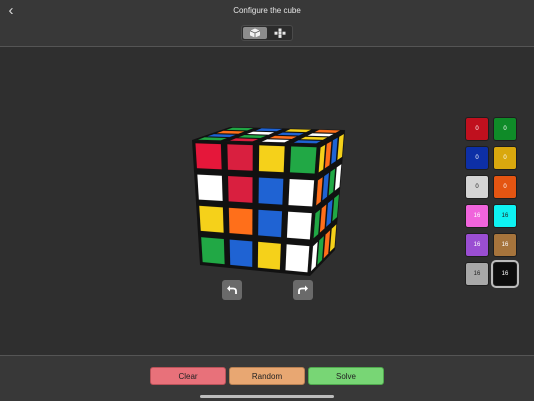  I want to click on solve-button: Solve, so click(346, 376).